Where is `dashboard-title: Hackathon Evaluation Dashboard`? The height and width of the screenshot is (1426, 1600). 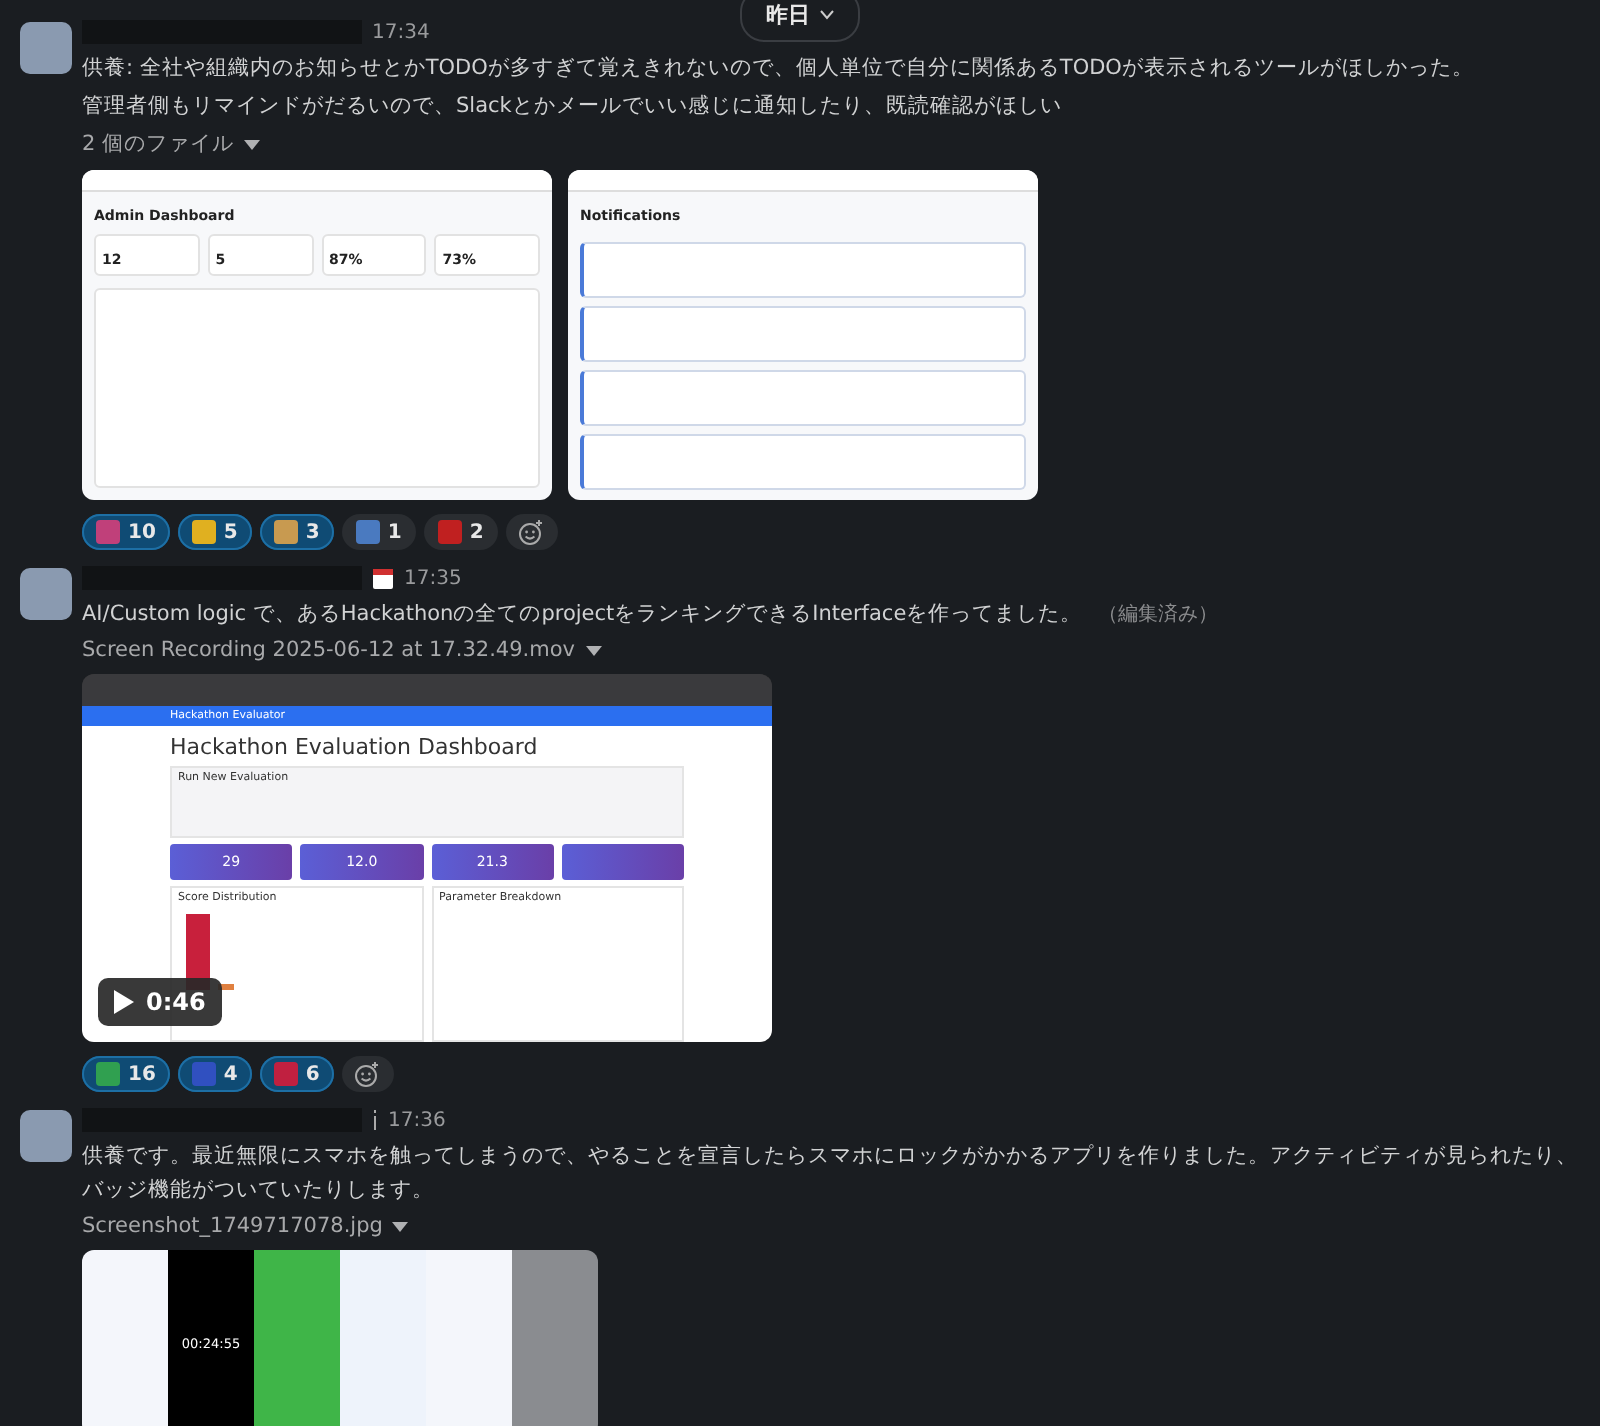 dashboard-title: Hackathon Evaluation Dashboard is located at coordinates (355, 747).